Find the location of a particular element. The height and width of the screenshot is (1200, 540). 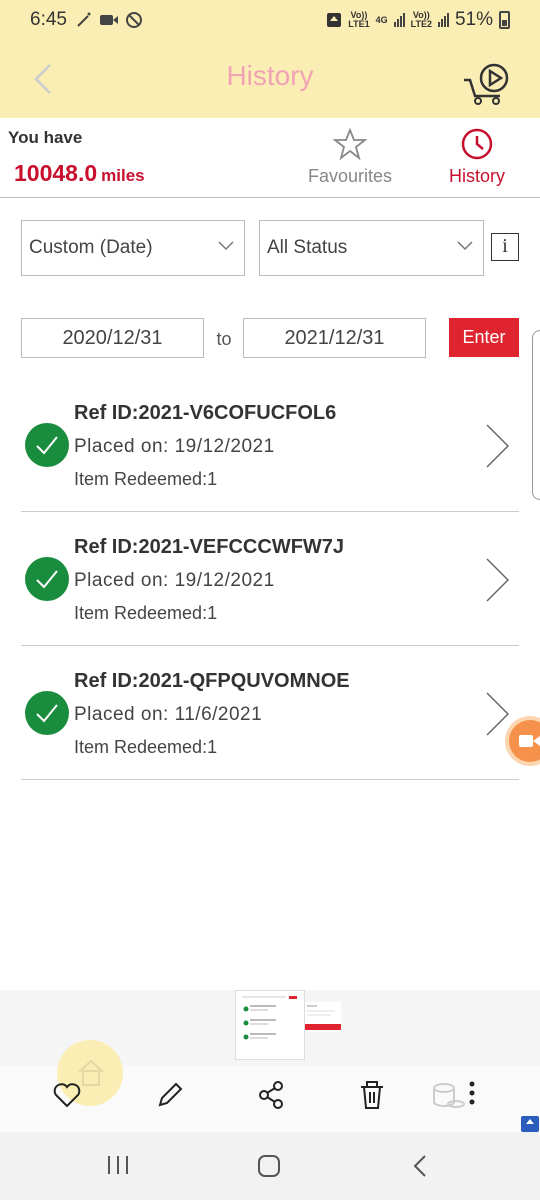

page-title: History is located at coordinates (270, 75).